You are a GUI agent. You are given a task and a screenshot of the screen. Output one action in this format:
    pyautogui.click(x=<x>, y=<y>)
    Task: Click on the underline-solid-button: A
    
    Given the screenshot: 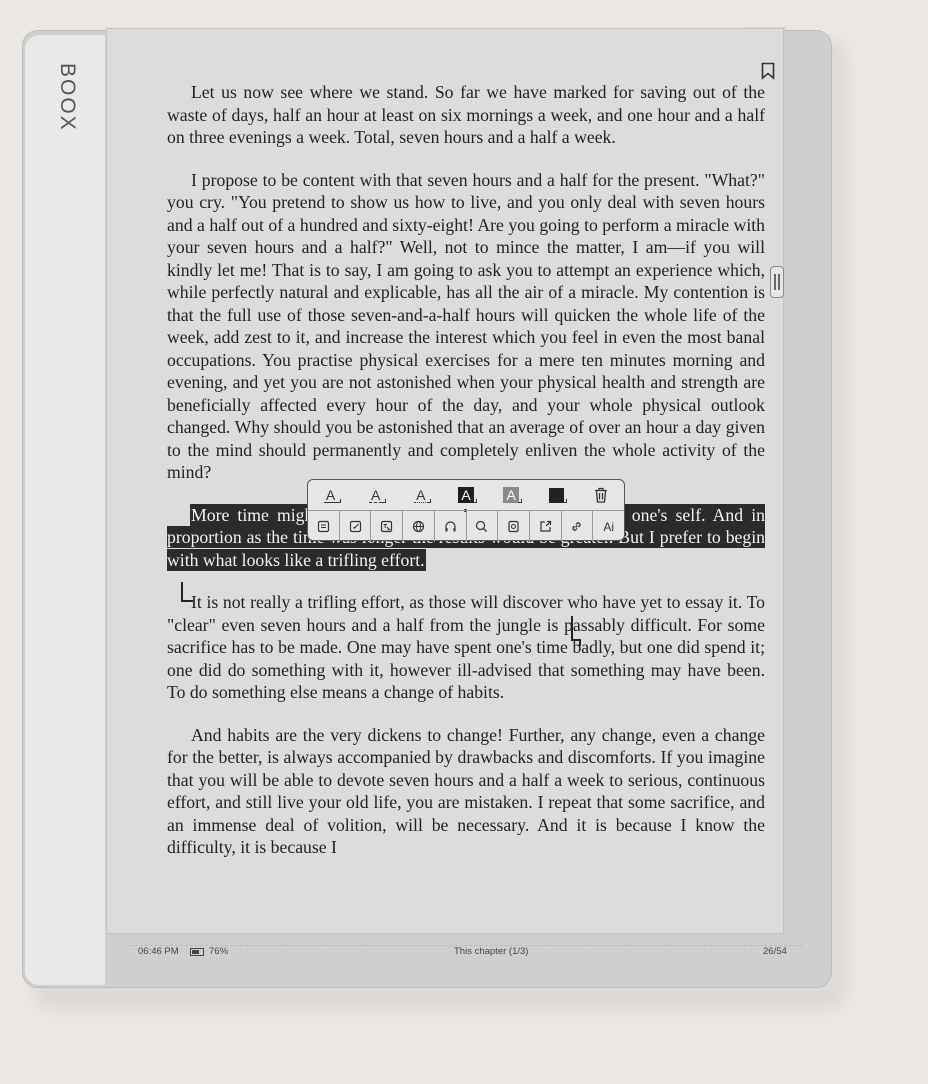 What is the action you would take?
    pyautogui.click(x=330, y=495)
    